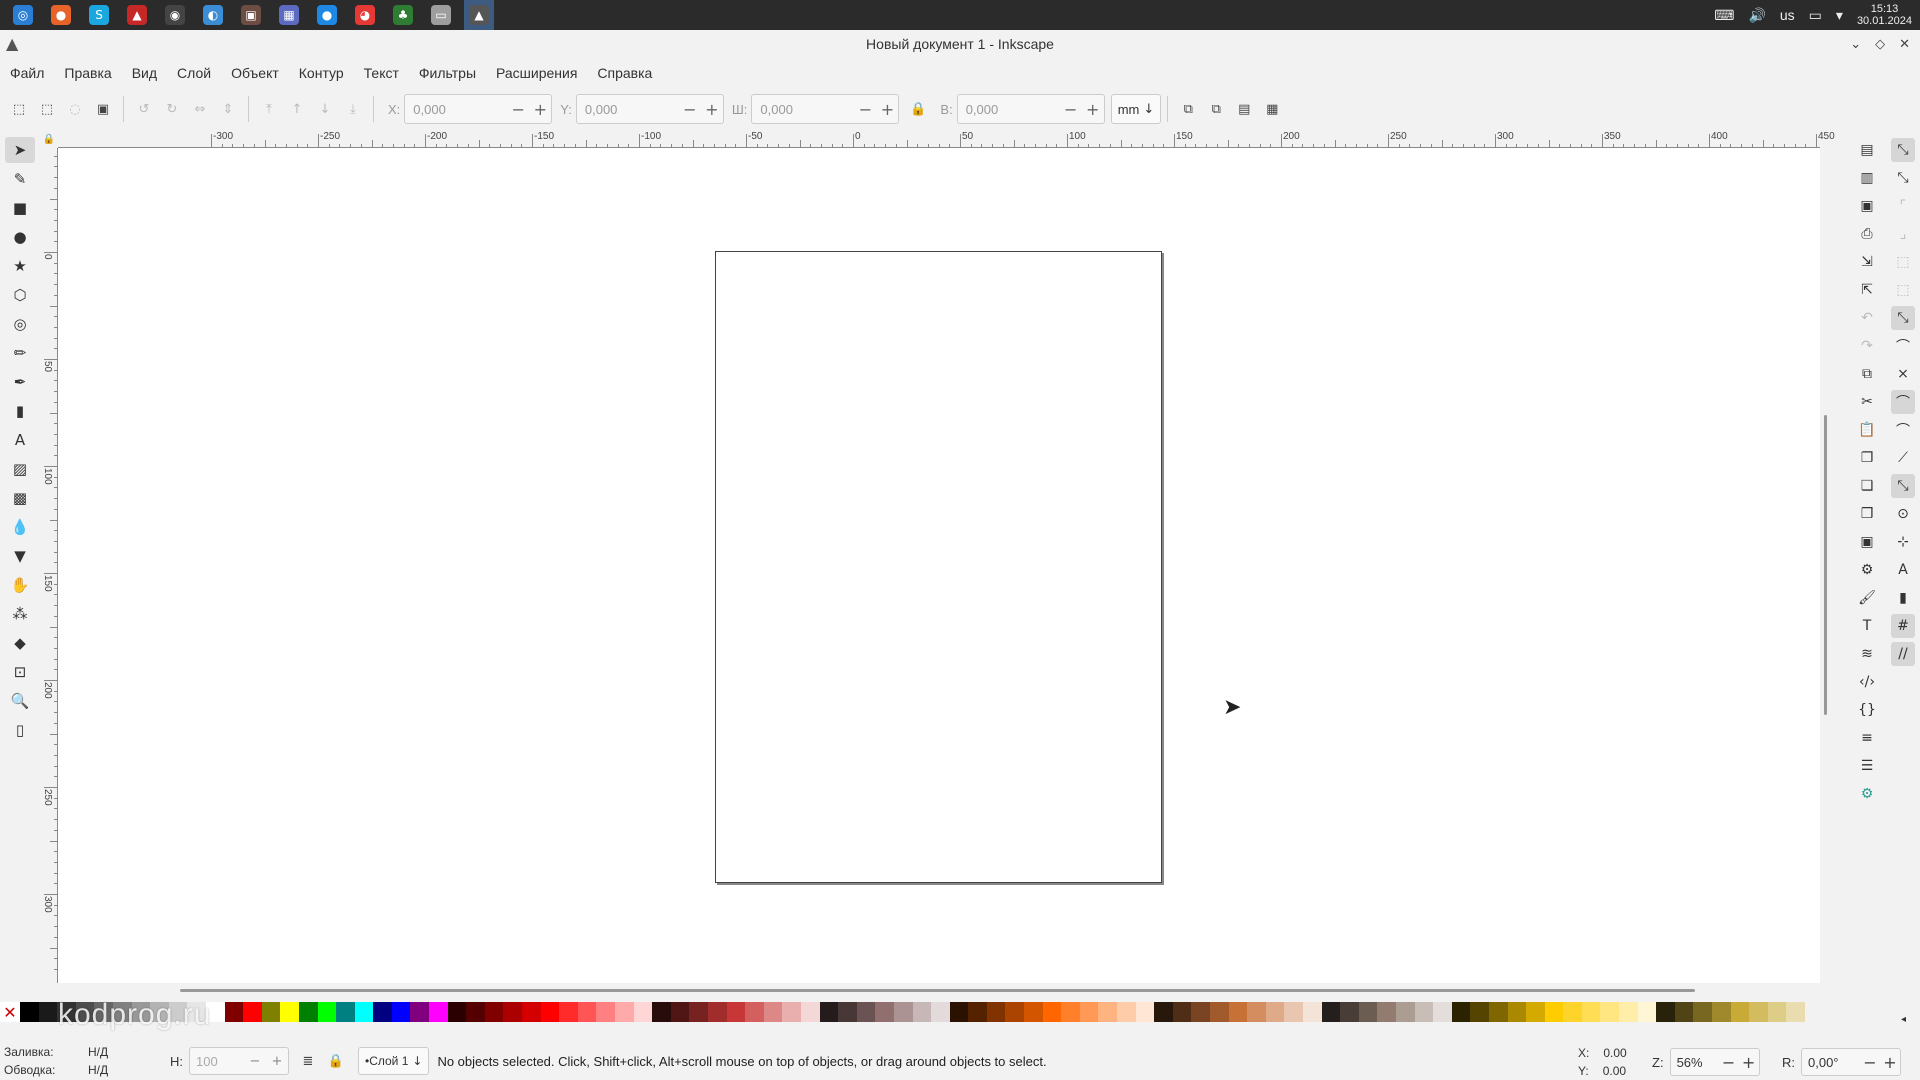 The image size is (1920, 1080). Describe the element at coordinates (213, 15) in the screenshot. I see `browser-taskbar-button: ◐` at that location.